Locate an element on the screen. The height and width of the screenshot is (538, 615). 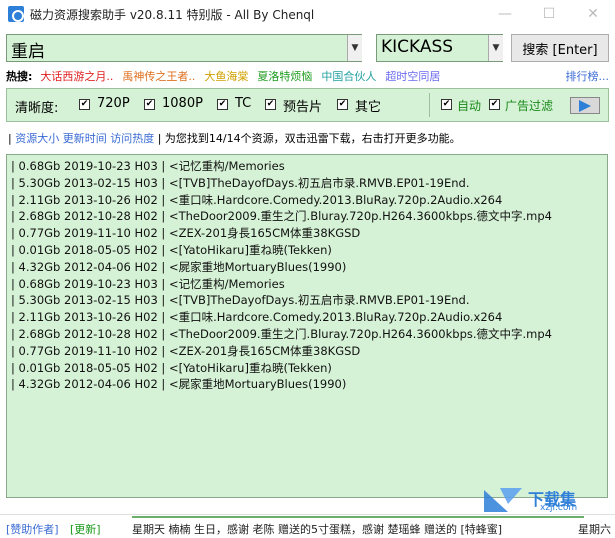
checkbox-720p: ✔ is located at coordinates (84, 104).